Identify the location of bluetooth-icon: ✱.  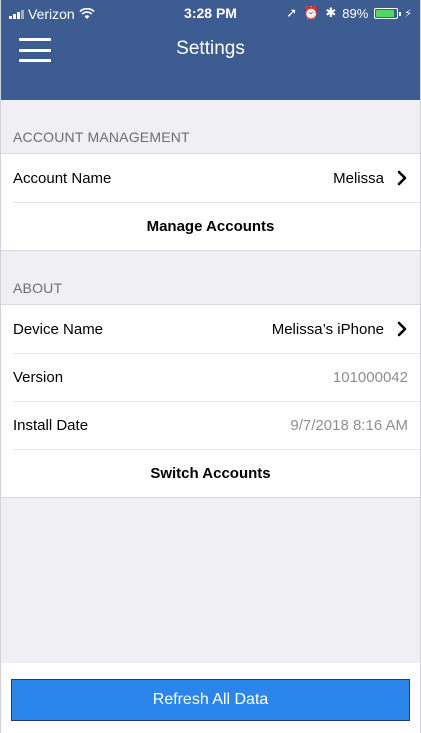
(331, 12).